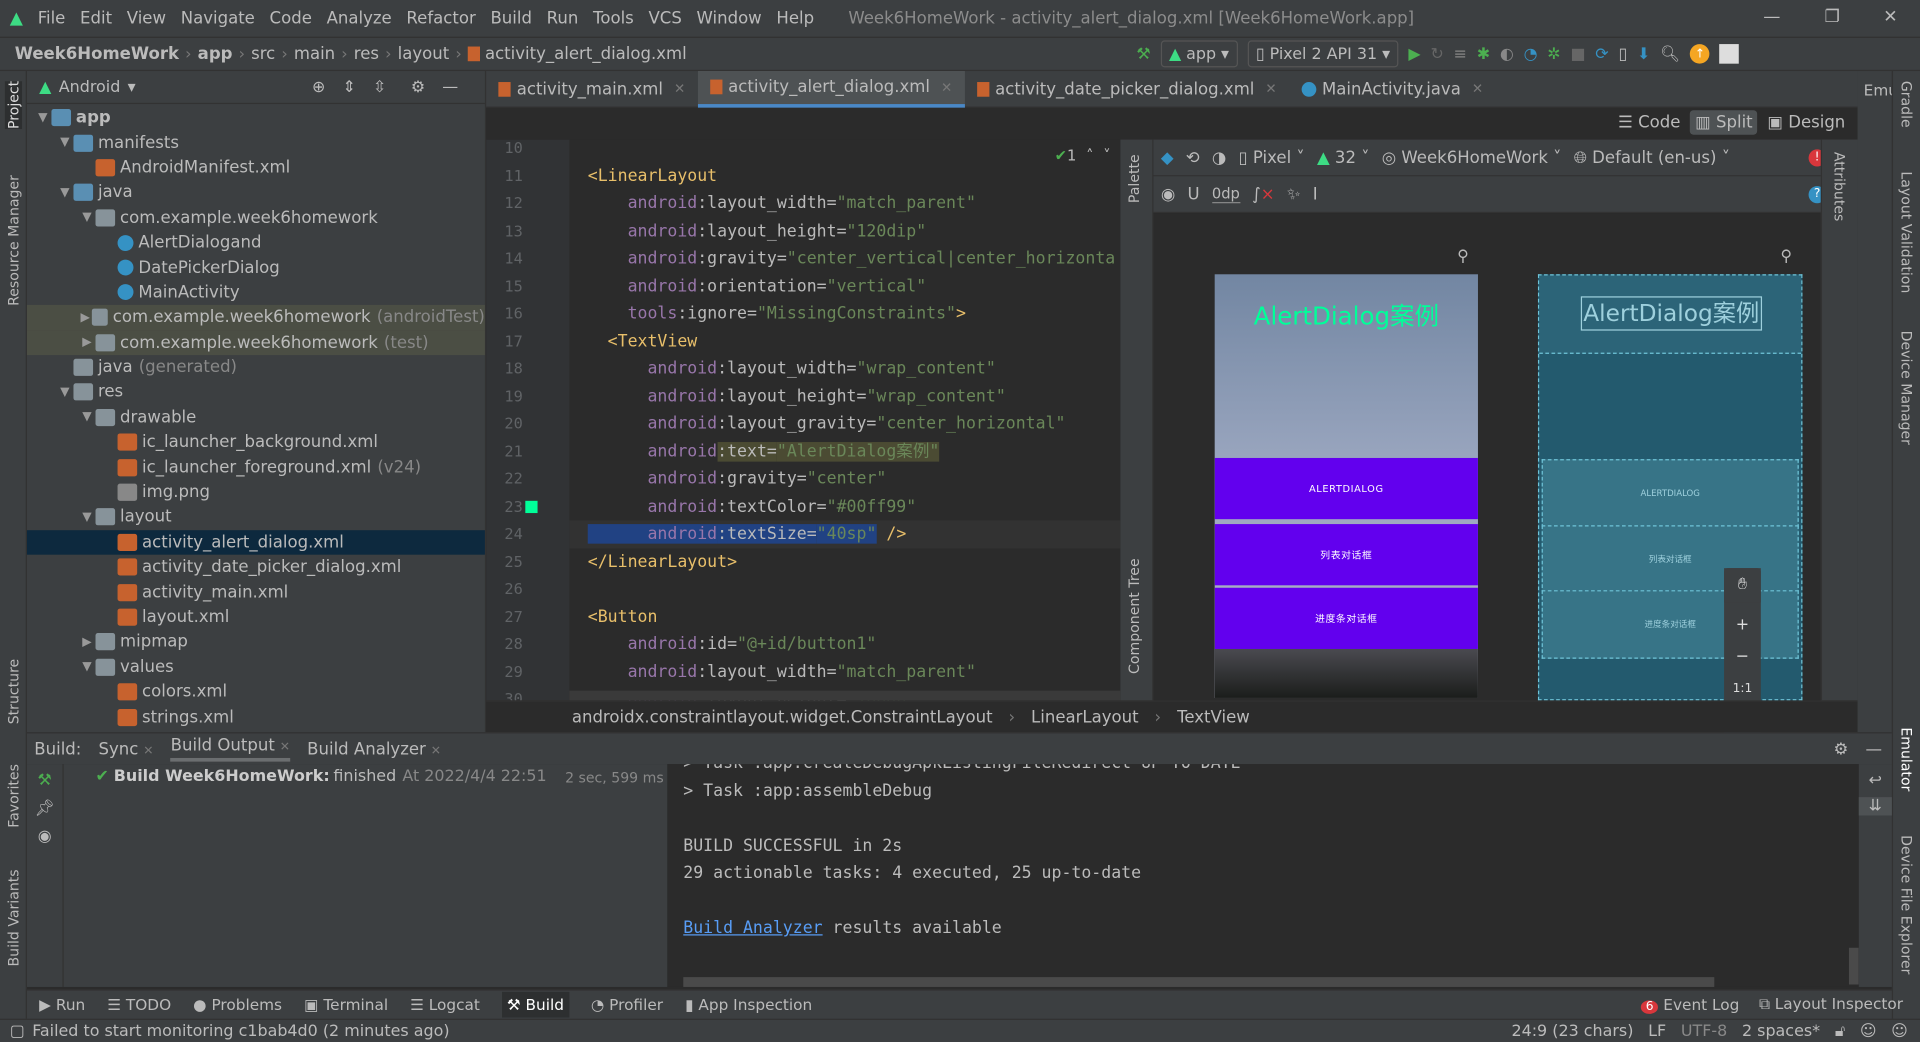  I want to click on project-tool-tab: Project, so click(13, 105).